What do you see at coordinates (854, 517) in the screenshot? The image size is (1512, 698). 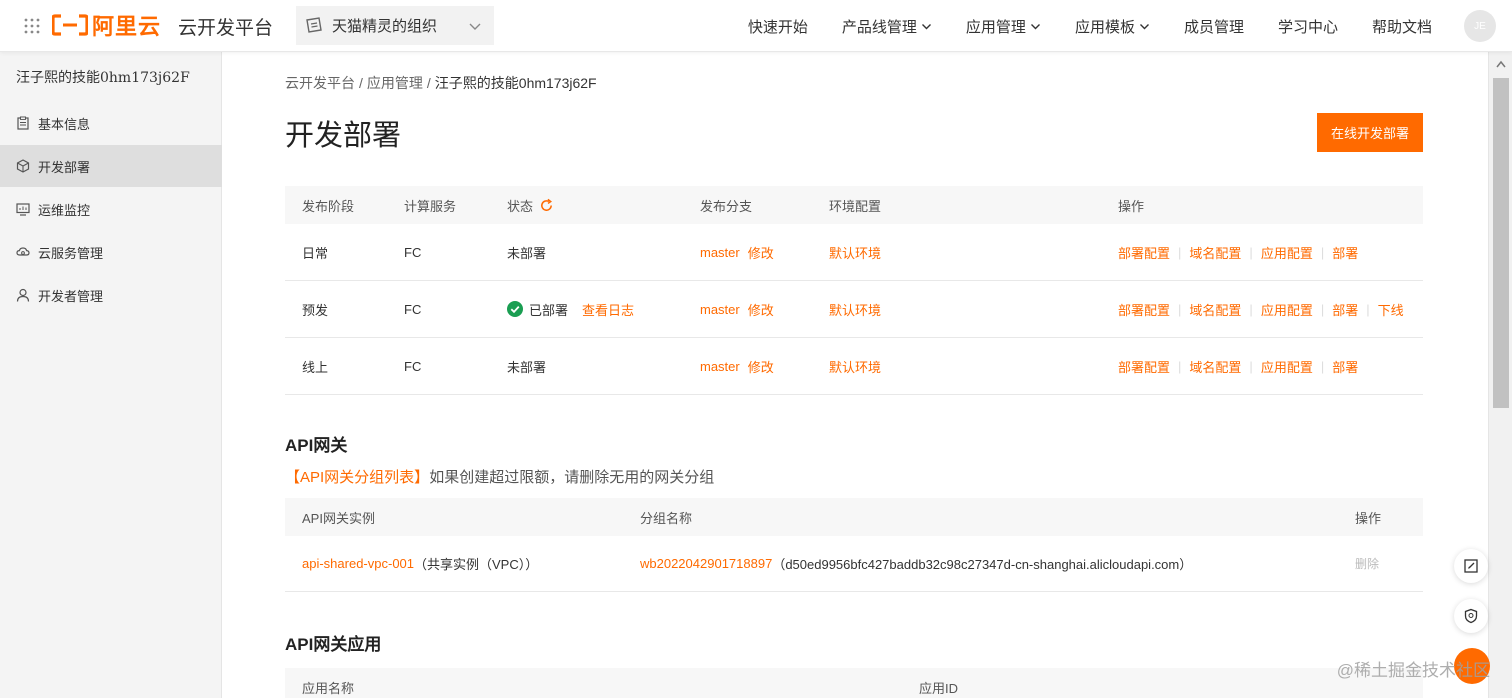 I see `table-header: API网关实例 分组名称 操作` at bounding box center [854, 517].